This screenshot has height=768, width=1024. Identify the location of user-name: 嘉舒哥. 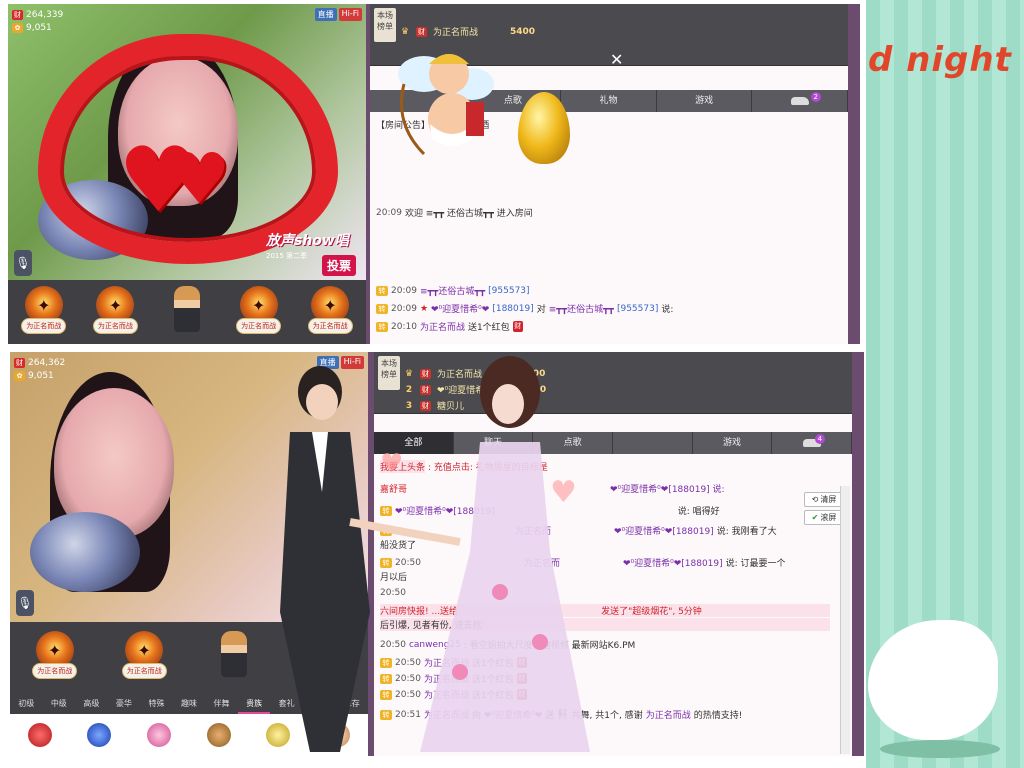
(393, 488).